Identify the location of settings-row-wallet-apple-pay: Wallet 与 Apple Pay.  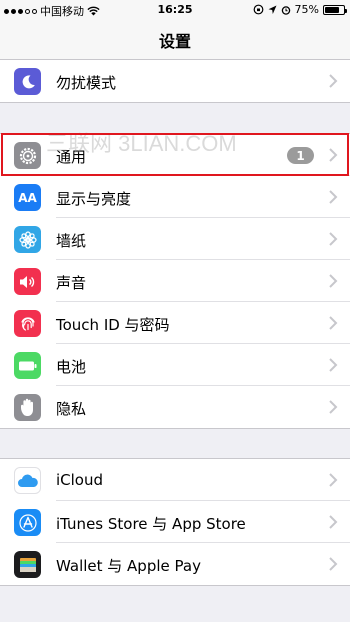
(175, 564).